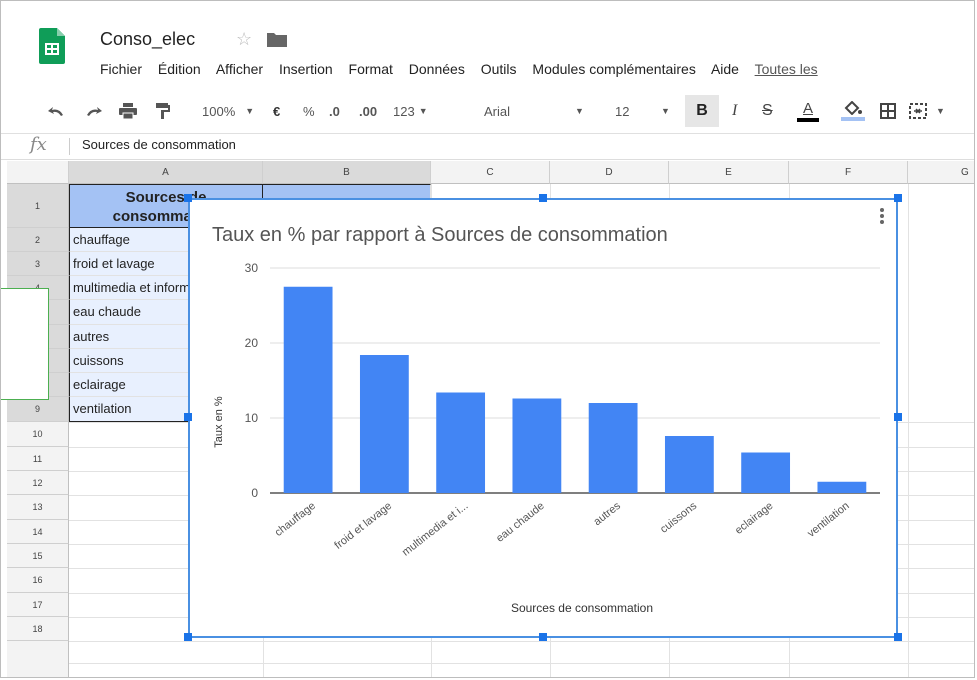 The width and height of the screenshot is (977, 680). What do you see at coordinates (128, 111) in the screenshot?
I see `print-icon` at bounding box center [128, 111].